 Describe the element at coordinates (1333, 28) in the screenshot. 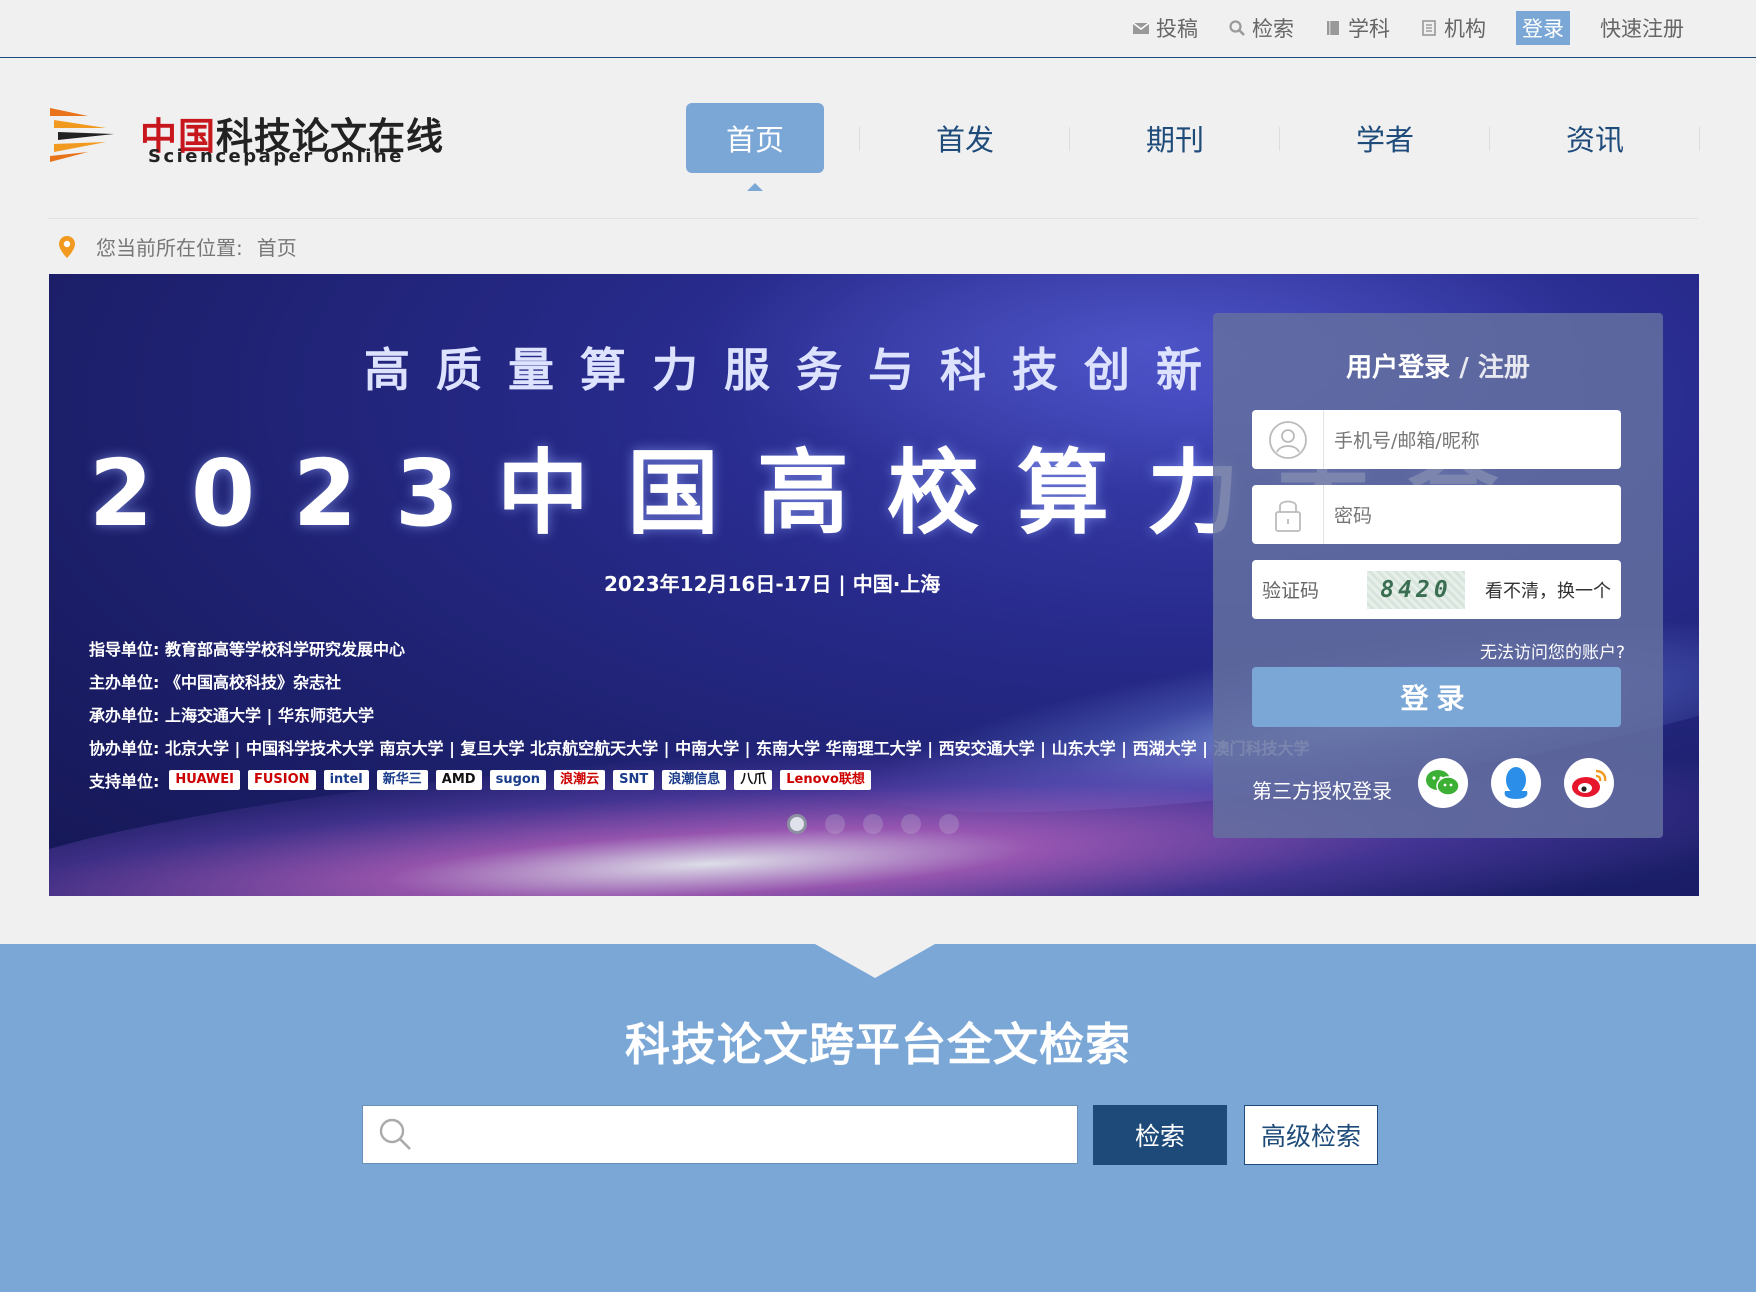

I see `book-icon` at that location.